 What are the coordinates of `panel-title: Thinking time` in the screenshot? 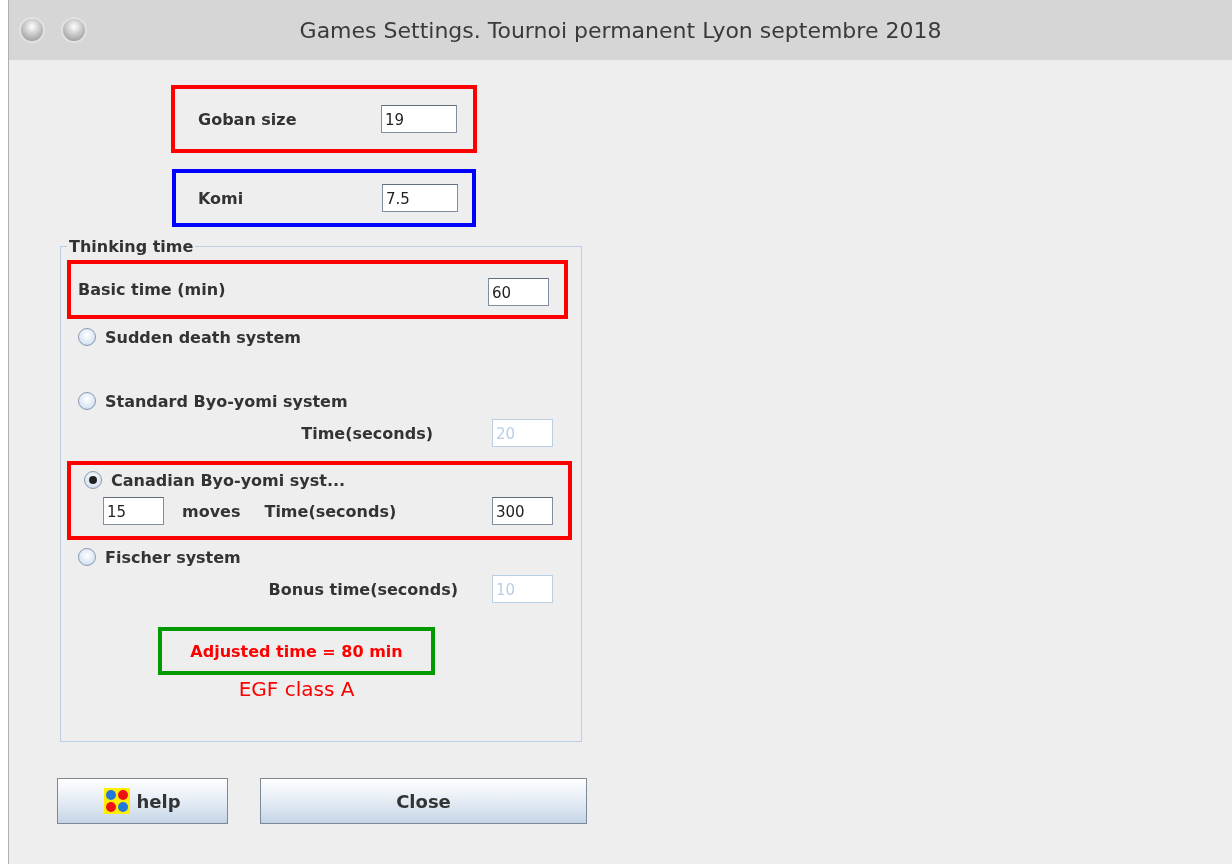 It's located at (131, 246).